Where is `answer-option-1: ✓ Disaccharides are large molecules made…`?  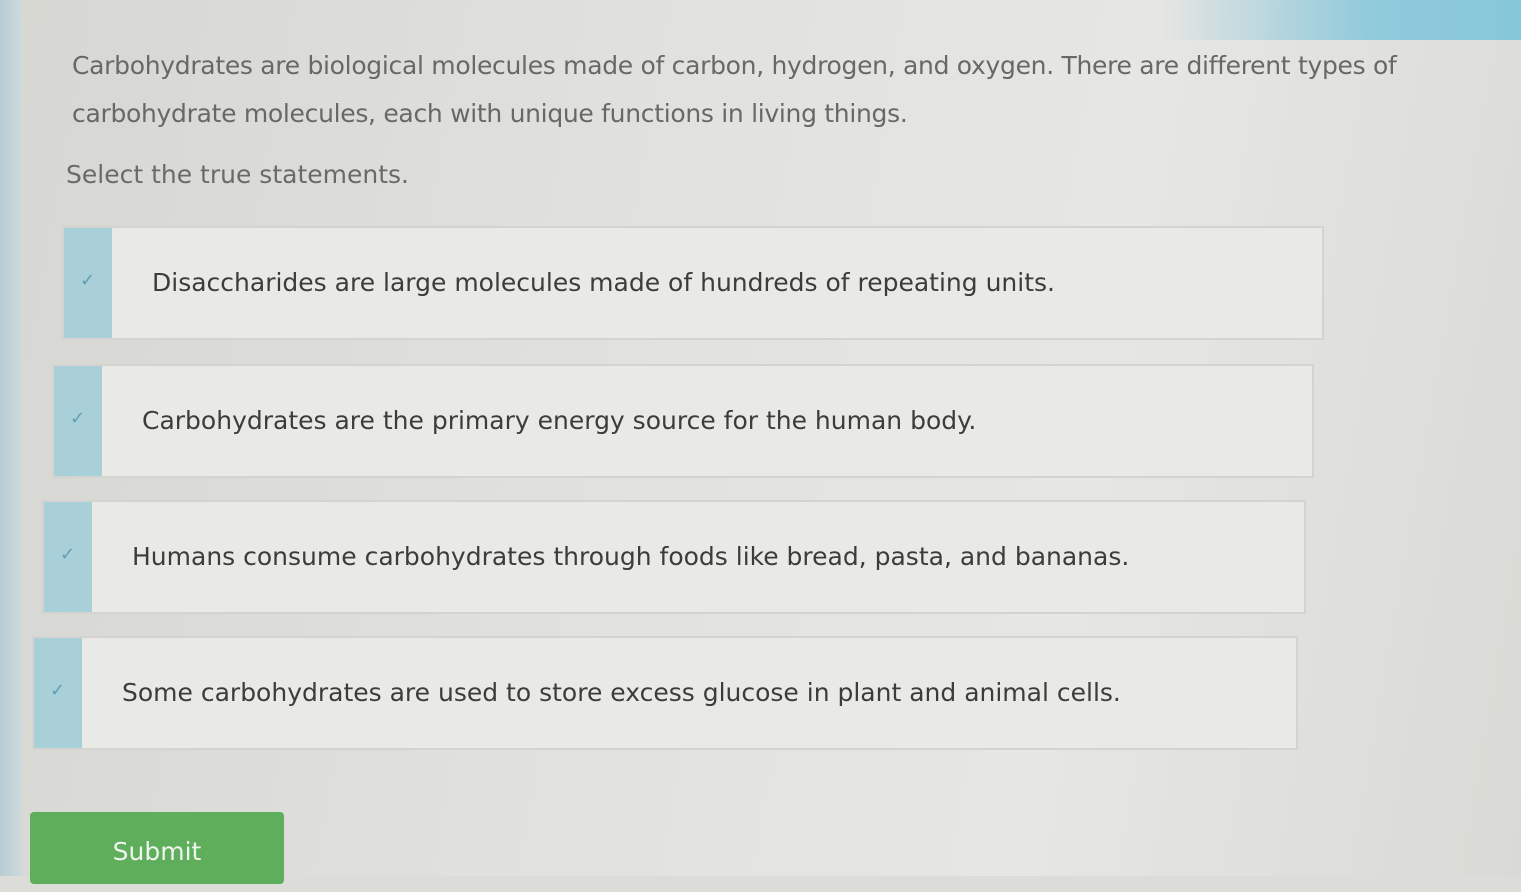
answer-option-1: ✓ Disaccharides are large molecules made… is located at coordinates (693, 283).